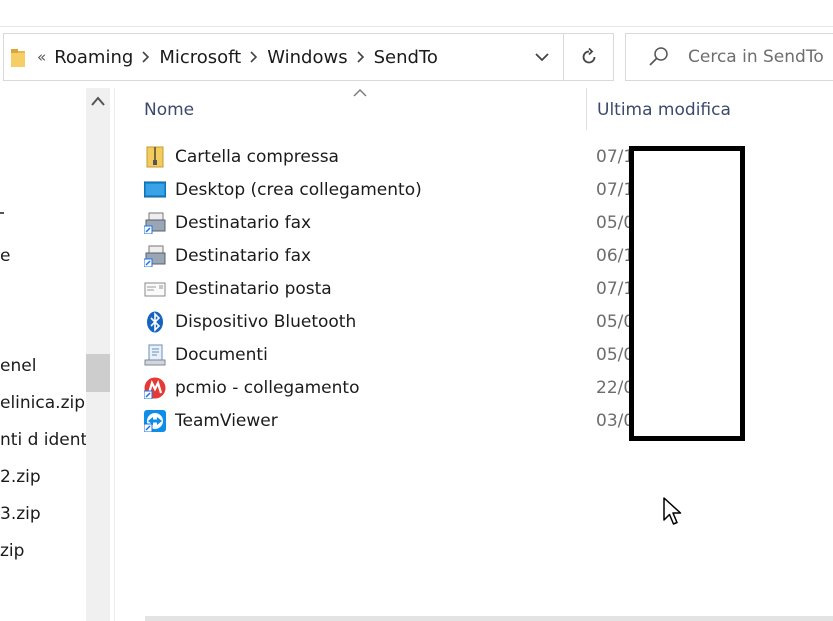  What do you see at coordinates (267, 388) in the screenshot?
I see `file-name: pcmio - collegamento` at bounding box center [267, 388].